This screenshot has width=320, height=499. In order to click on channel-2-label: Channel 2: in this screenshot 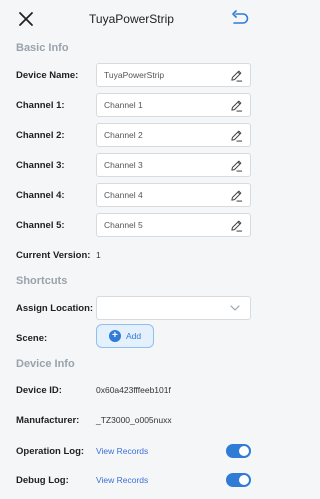, I will do `click(40, 135)`.